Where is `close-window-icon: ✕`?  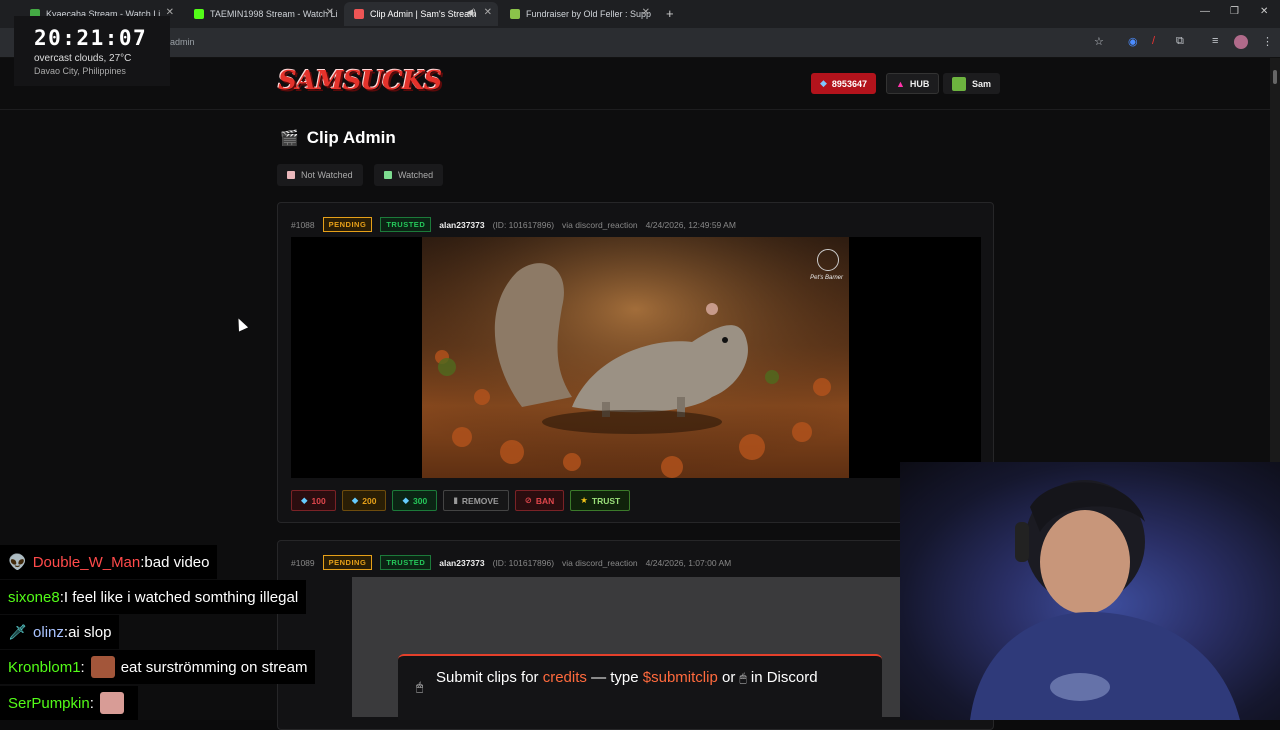 close-window-icon: ✕ is located at coordinates (1264, 11).